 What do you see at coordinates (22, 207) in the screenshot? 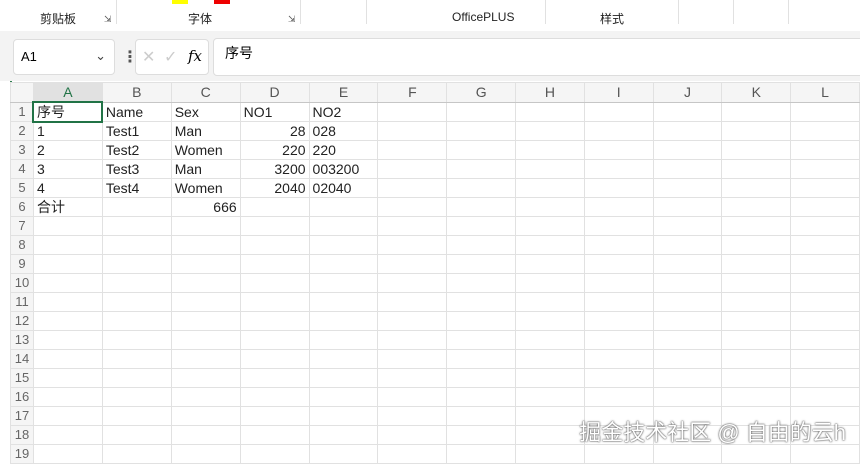
I see `row-header: 6` at bounding box center [22, 207].